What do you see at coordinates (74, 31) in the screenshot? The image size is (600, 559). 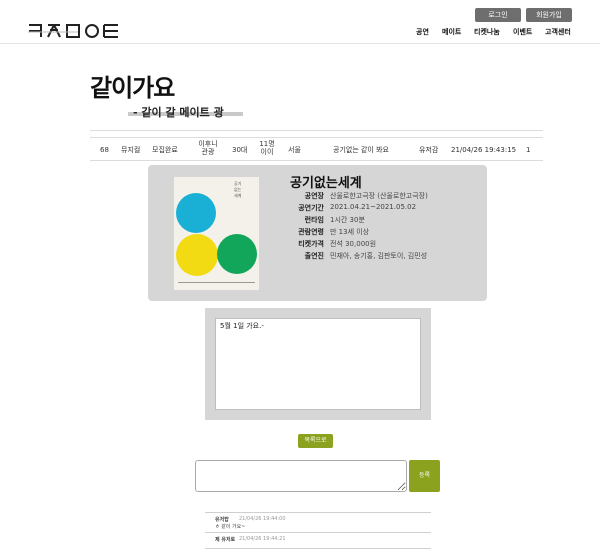 I see `site-logo` at bounding box center [74, 31].